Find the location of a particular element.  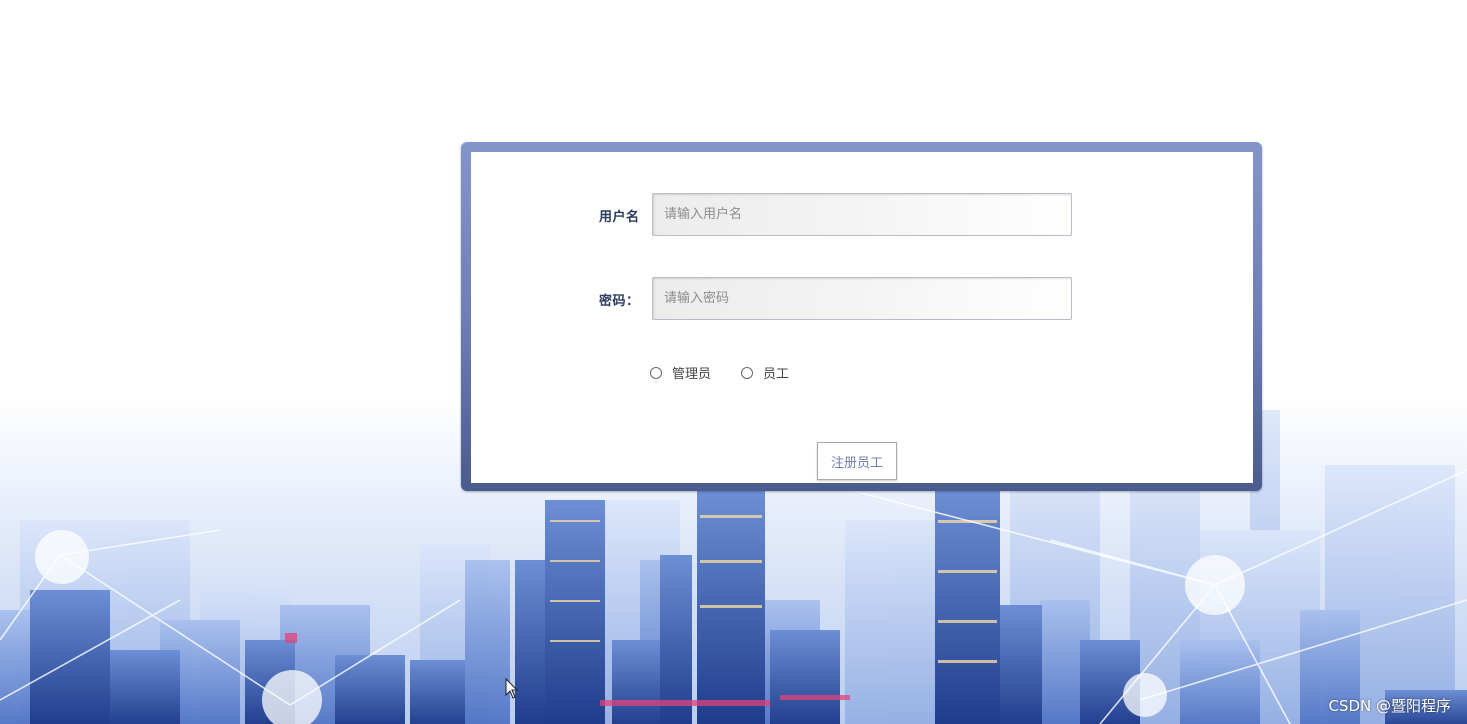

username-label: 用户名 is located at coordinates (619, 217).